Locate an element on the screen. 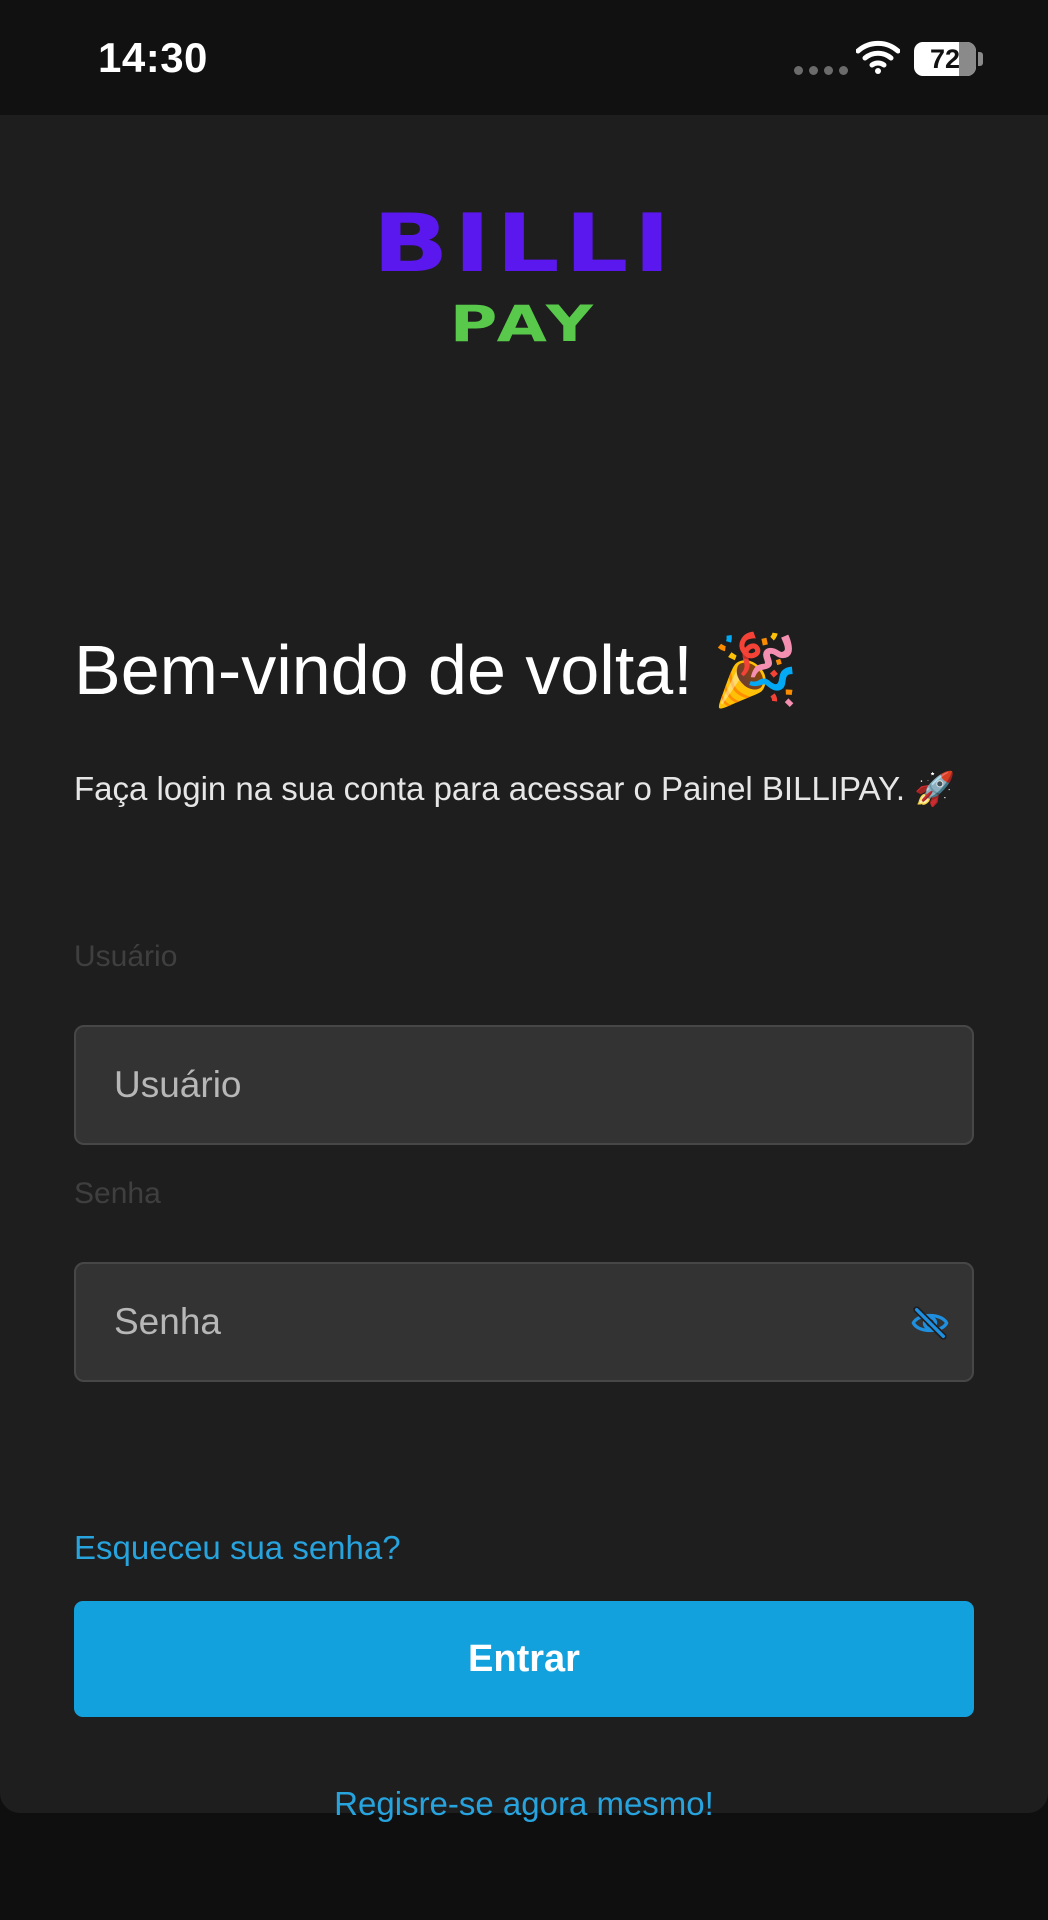 This screenshot has height=1920, width=1048. status-time: 14:30 is located at coordinates (153, 57).